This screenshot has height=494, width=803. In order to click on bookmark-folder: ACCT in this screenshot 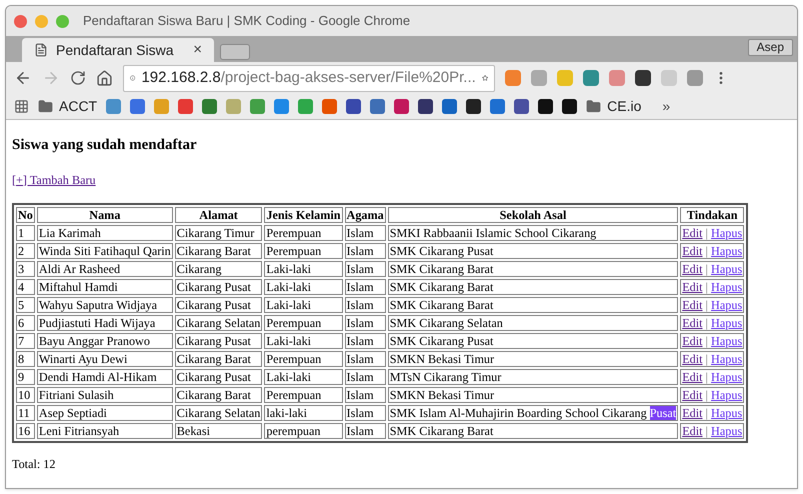, I will do `click(78, 106)`.